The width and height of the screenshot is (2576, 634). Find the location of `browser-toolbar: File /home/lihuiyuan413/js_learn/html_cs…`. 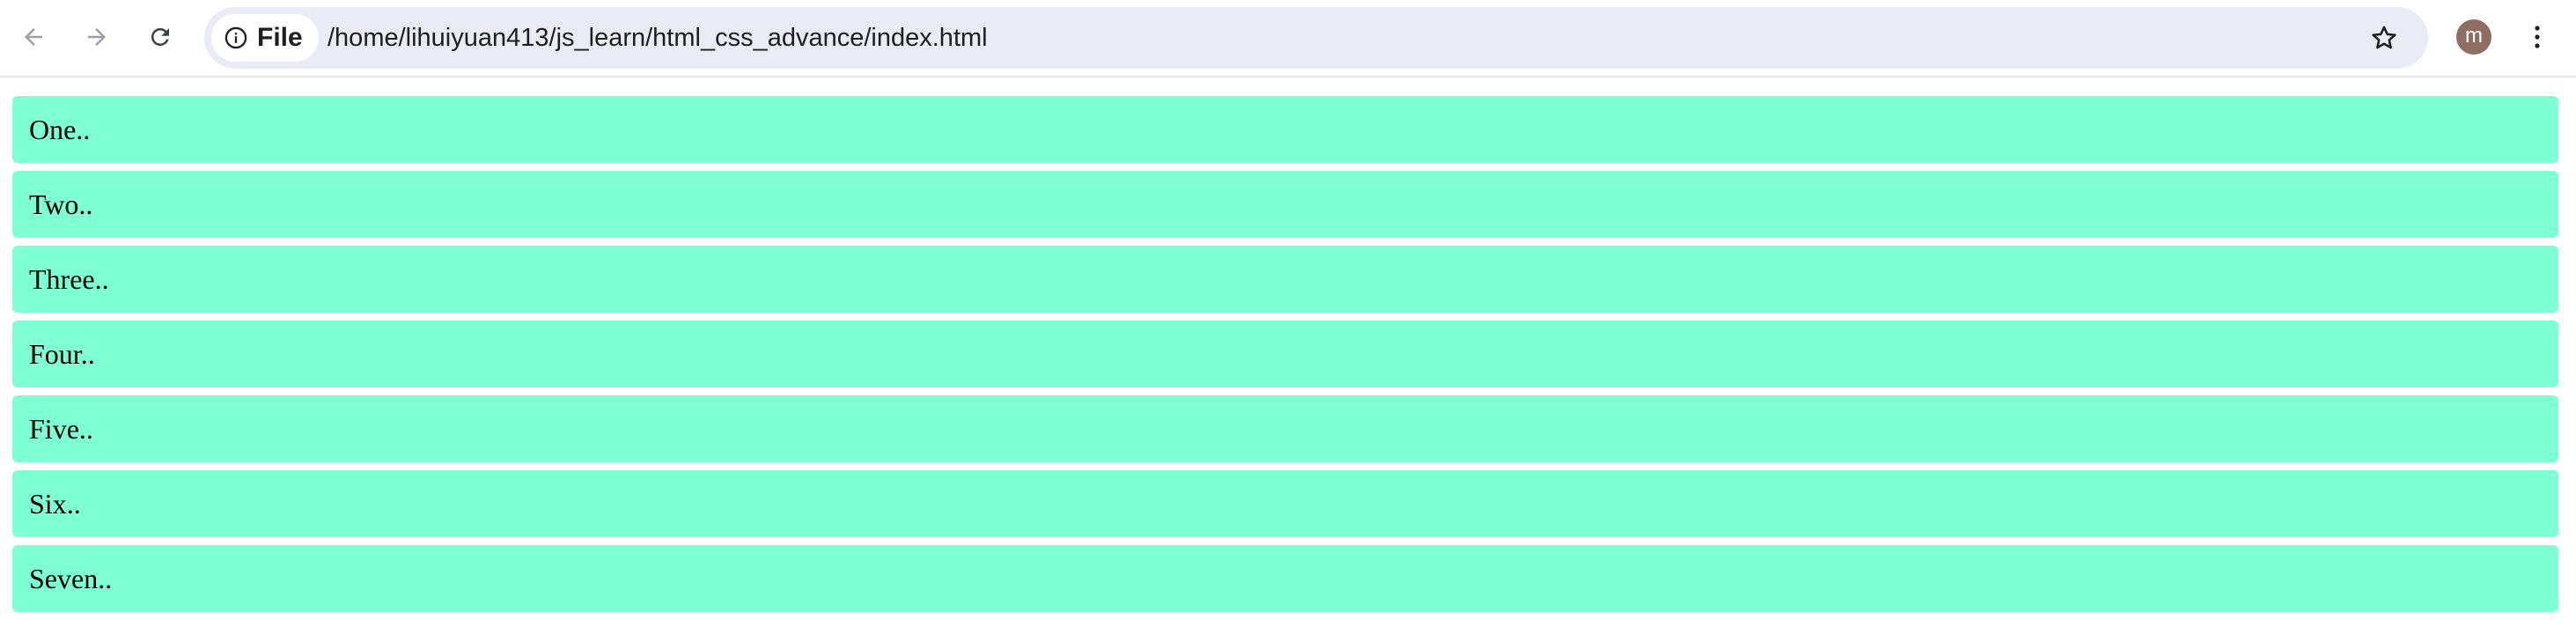

browser-toolbar: File /home/lihuiyuan413/js_learn/html_cs… is located at coordinates (1288, 38).